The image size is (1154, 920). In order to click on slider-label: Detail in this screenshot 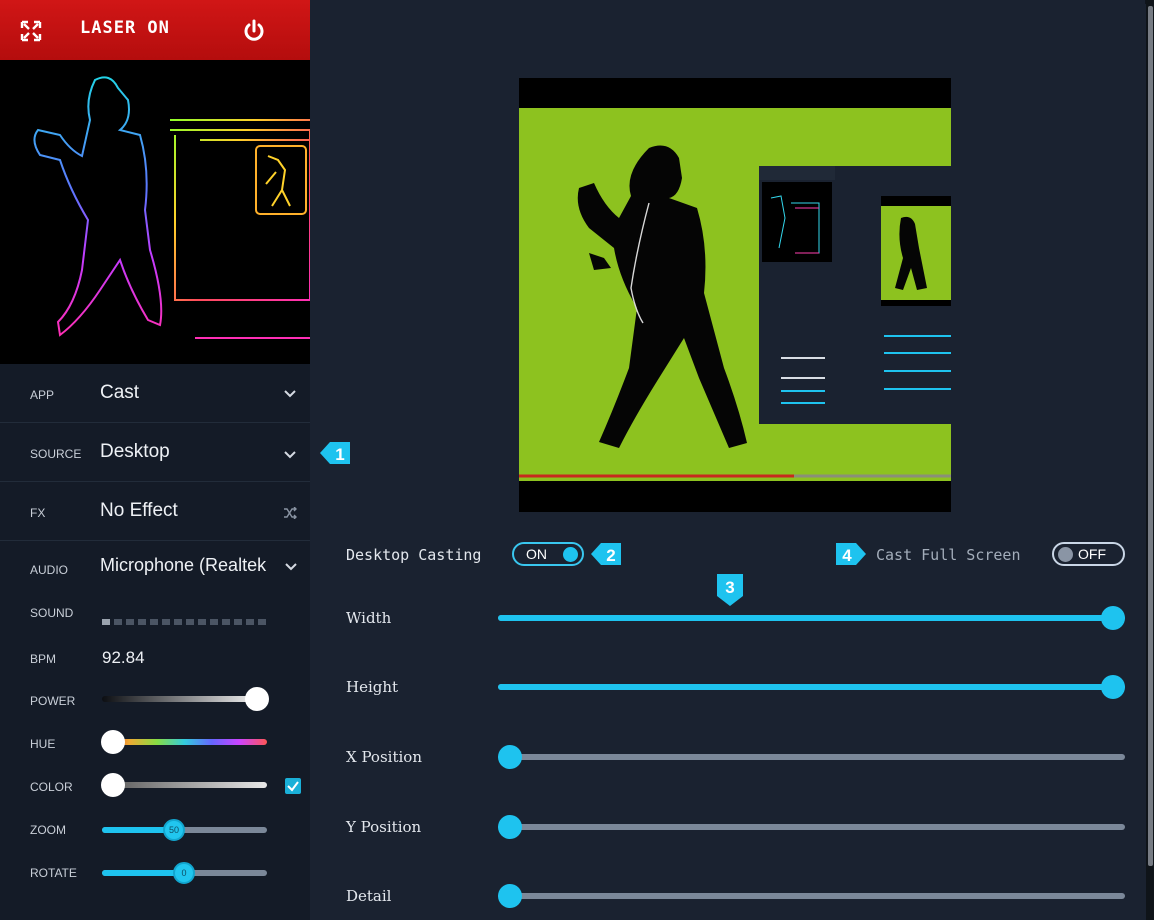, I will do `click(369, 896)`.